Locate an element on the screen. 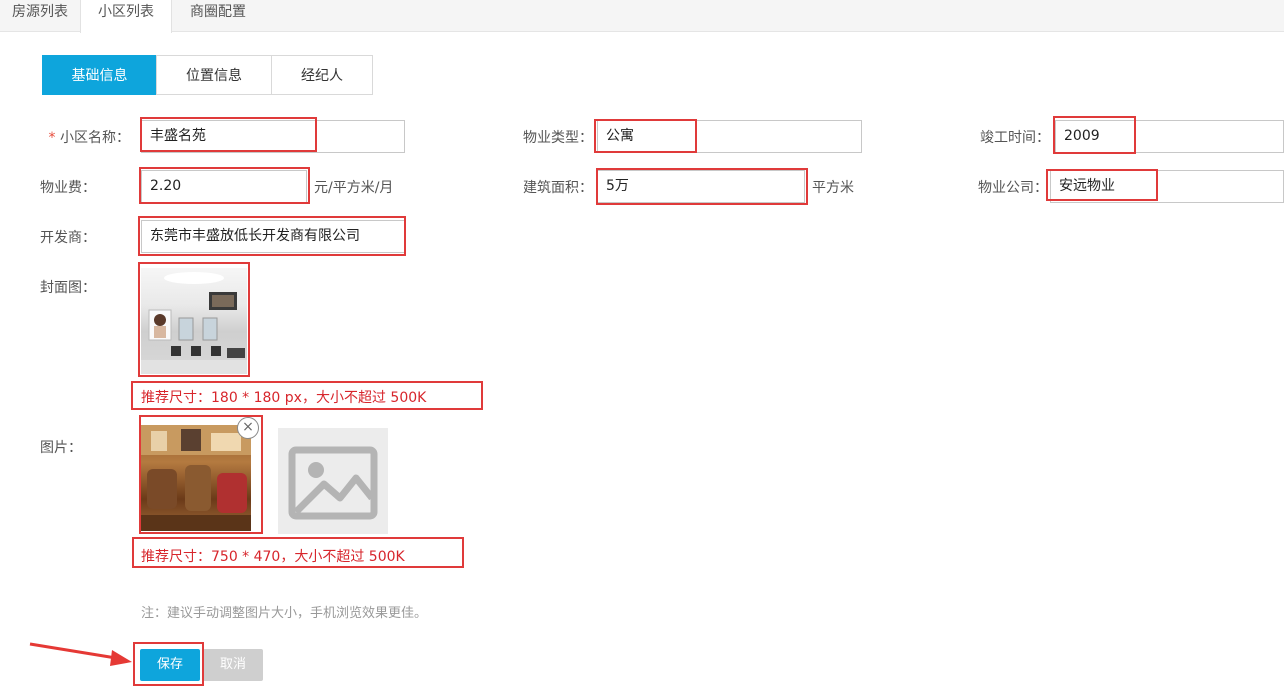 This screenshot has height=689, width=1284. tab-basic-info: 基础信息 is located at coordinates (99, 75).